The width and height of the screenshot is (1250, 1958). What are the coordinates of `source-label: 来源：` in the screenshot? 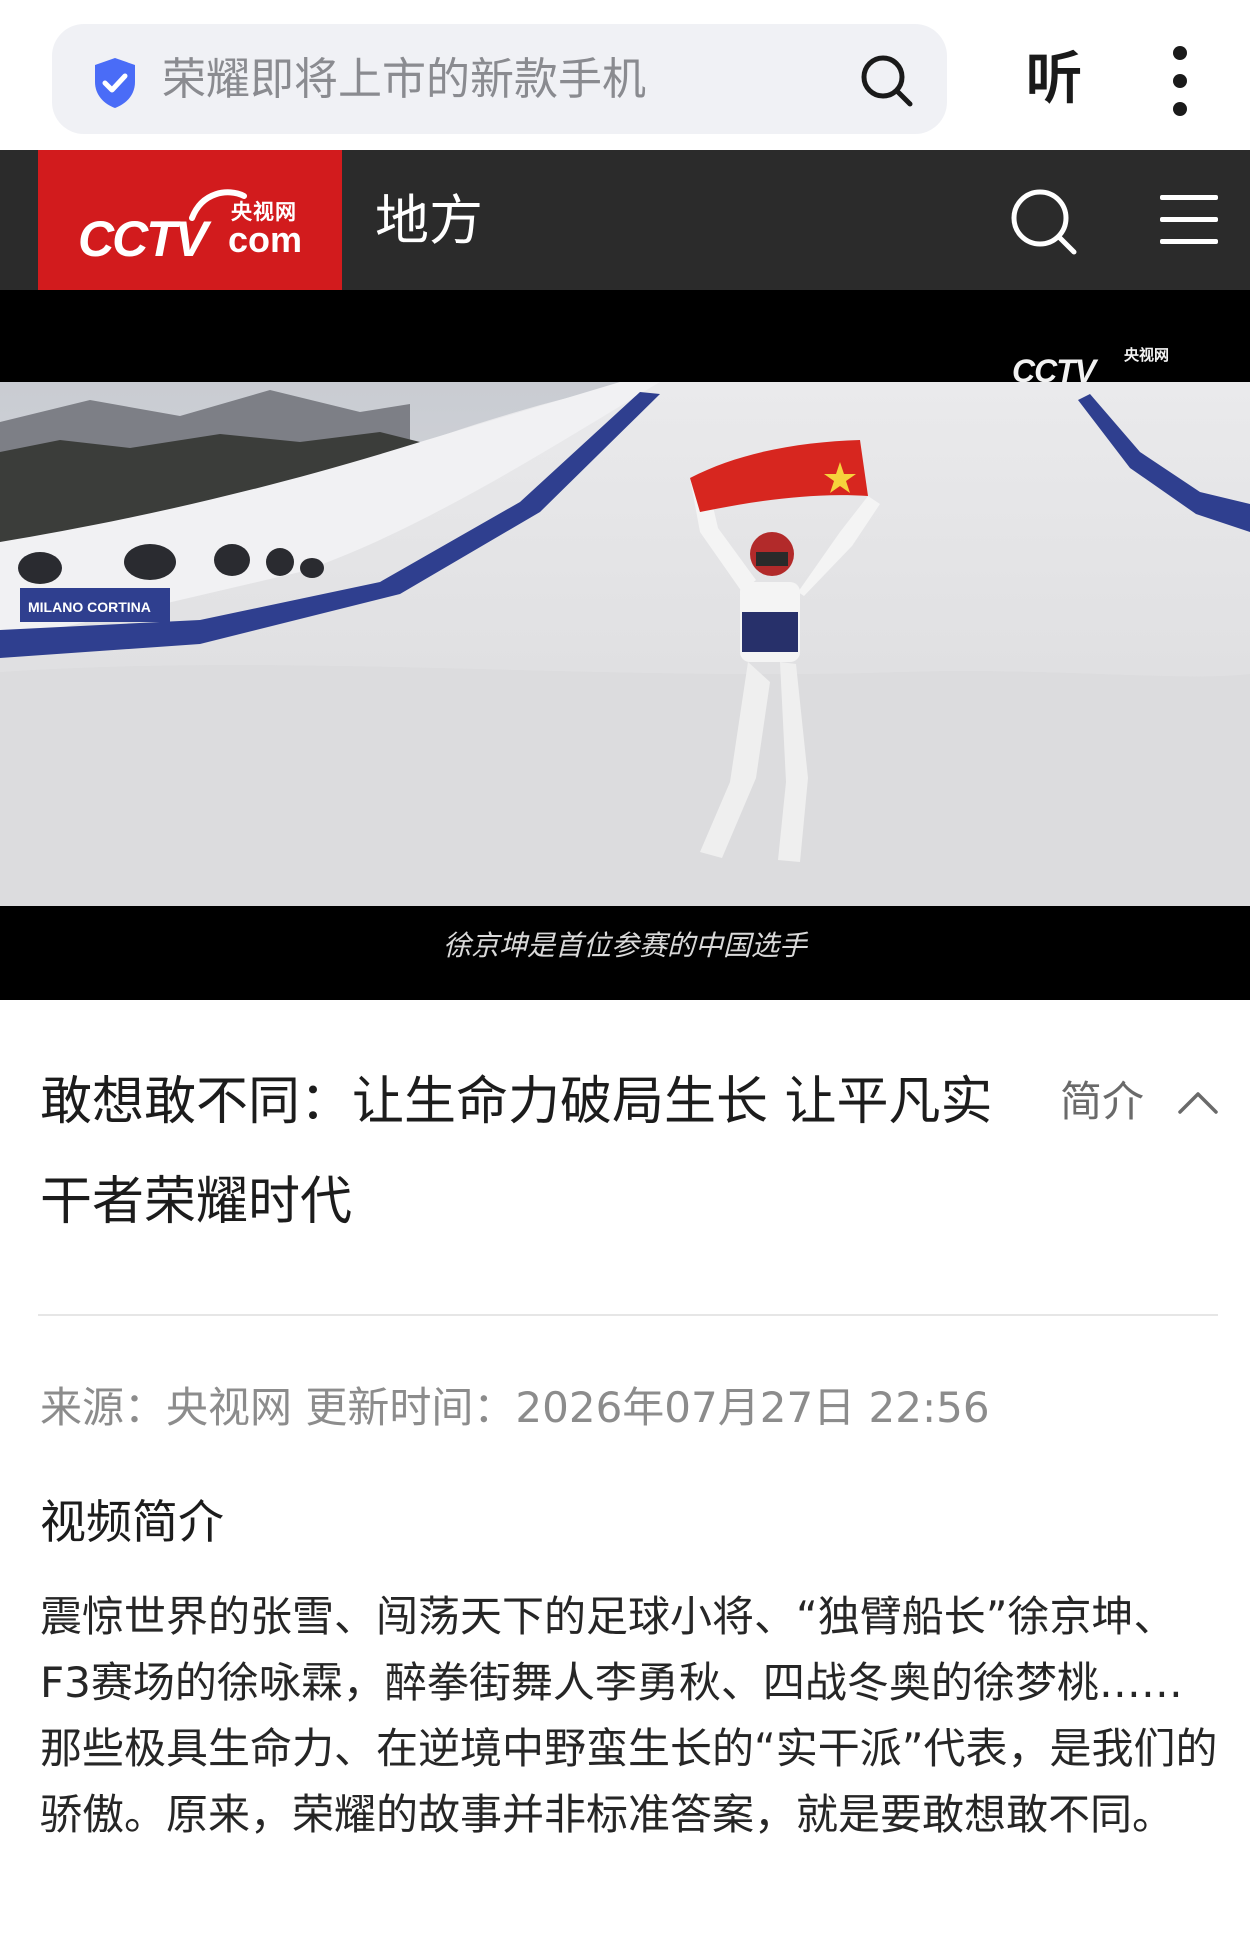 It's located at (103, 1407).